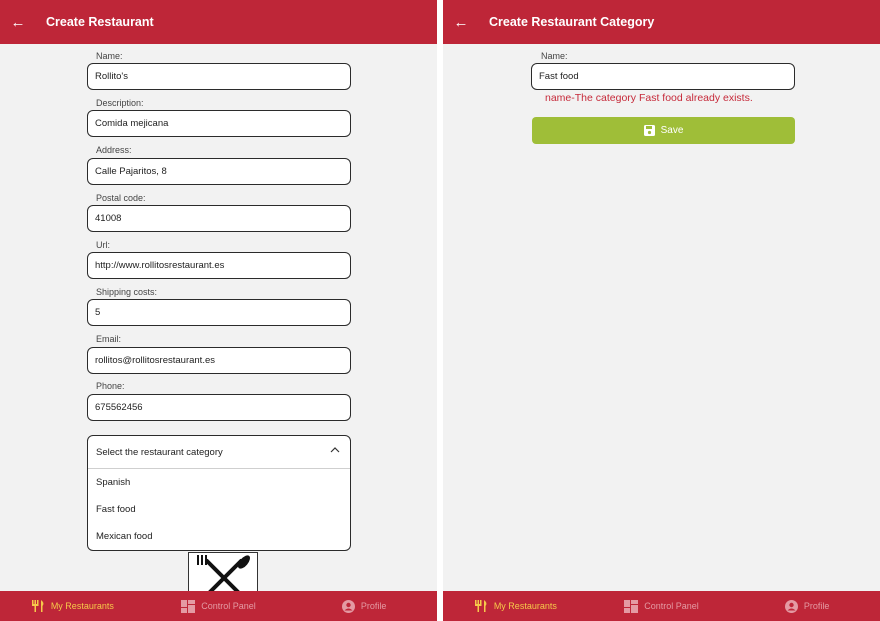 The width and height of the screenshot is (880, 621). I want to click on save-button-label: Save, so click(672, 130).